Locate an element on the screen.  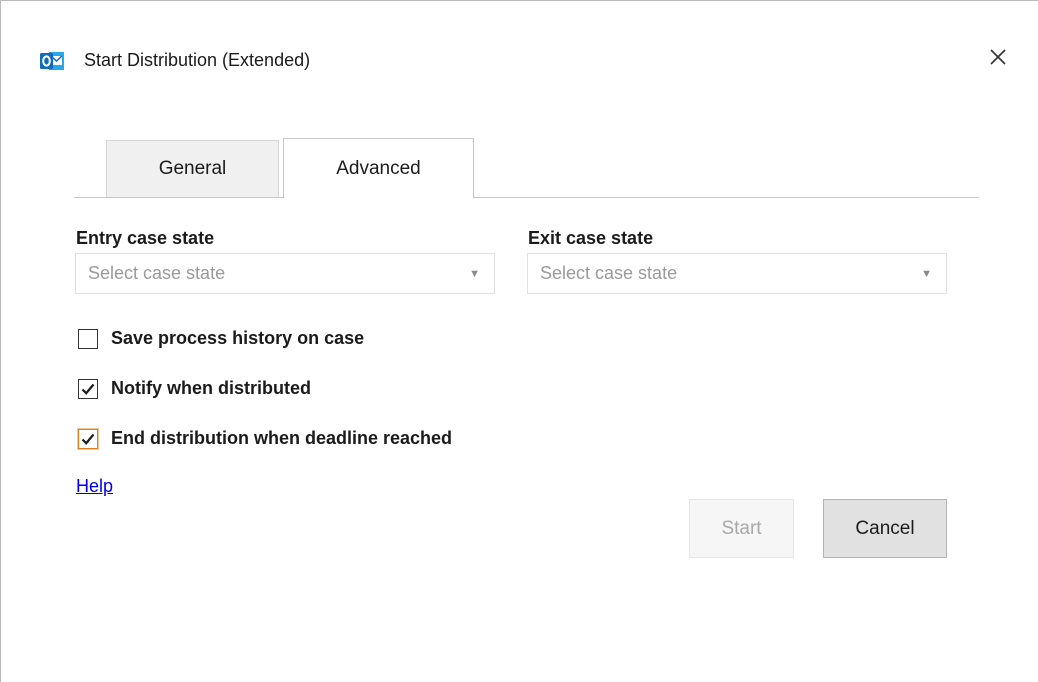
close-icon is located at coordinates (998, 59).